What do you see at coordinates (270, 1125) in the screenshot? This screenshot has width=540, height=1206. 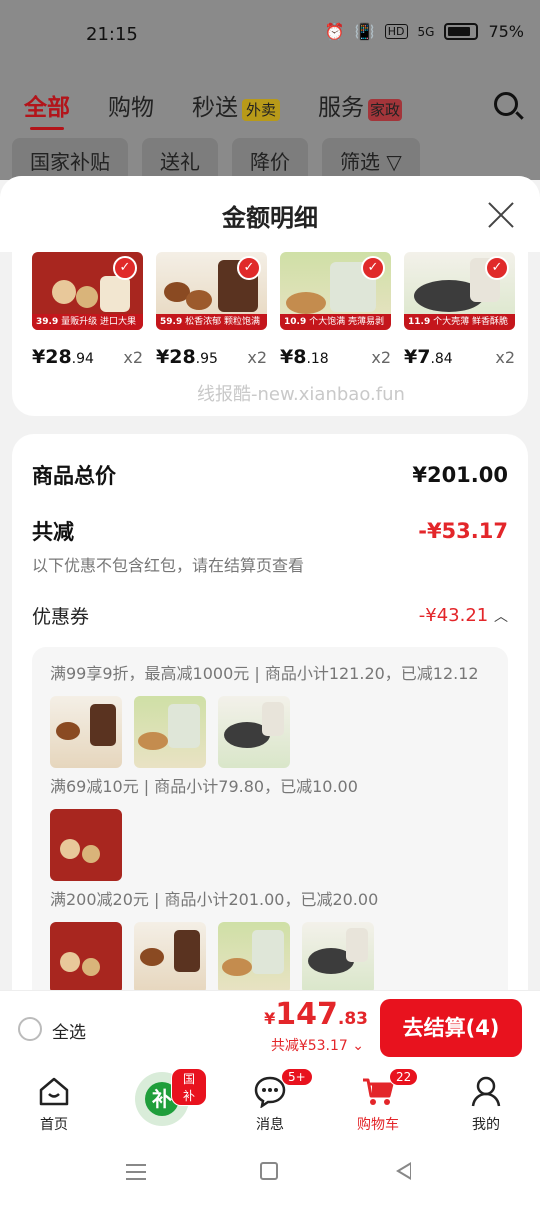 I see `tab-label: 消息` at bounding box center [270, 1125].